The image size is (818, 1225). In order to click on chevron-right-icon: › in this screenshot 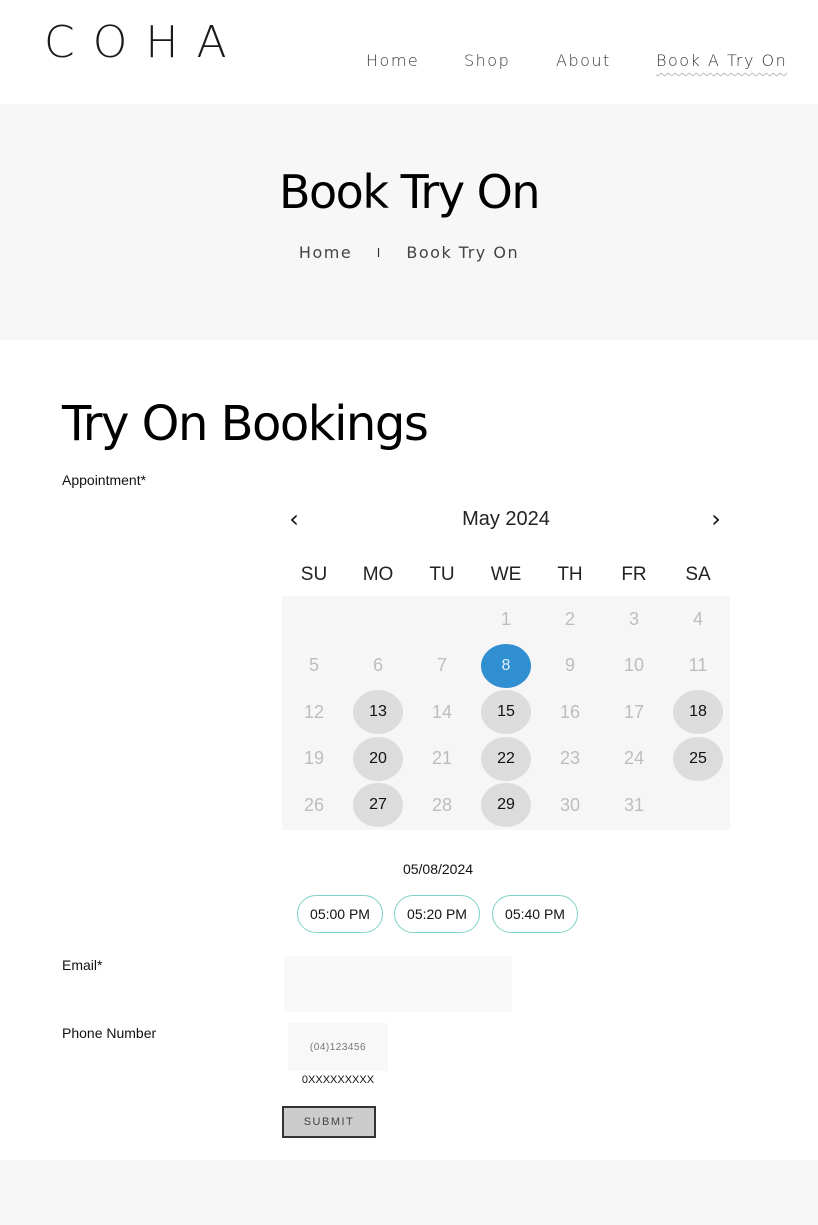, I will do `click(716, 519)`.